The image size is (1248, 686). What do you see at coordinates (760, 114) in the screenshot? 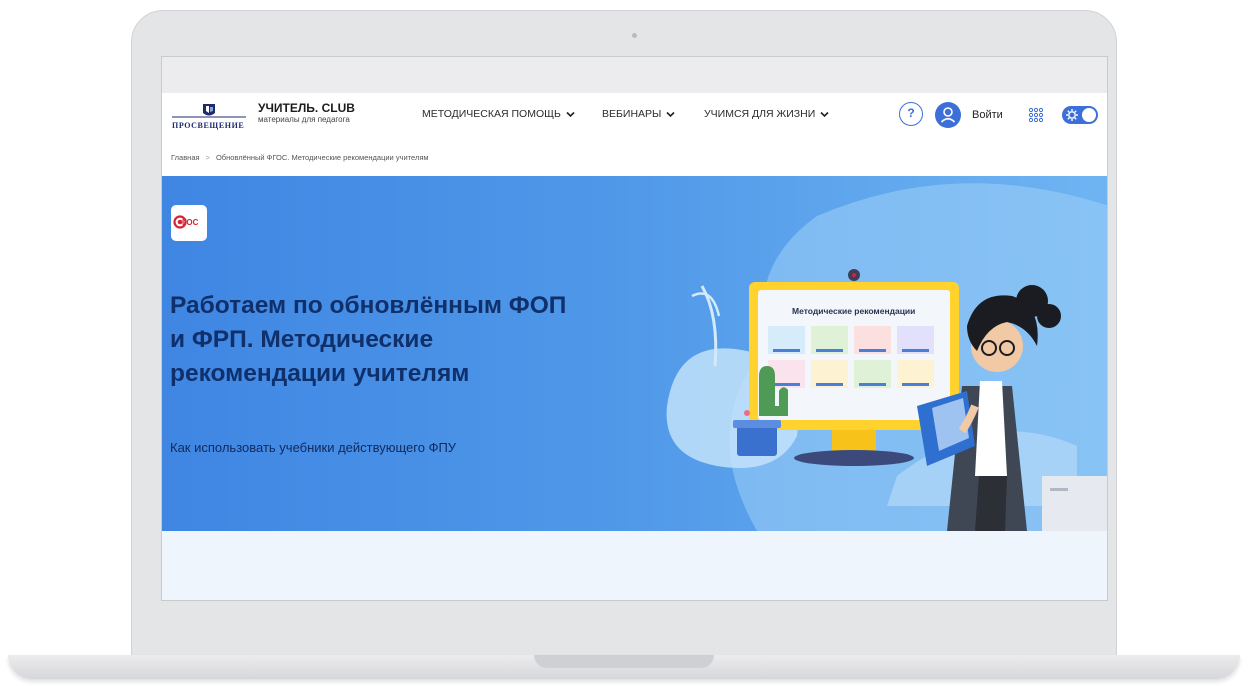
I see `nav-label: УЧИМСЯ ДЛЯ ЖИЗНИ` at bounding box center [760, 114].